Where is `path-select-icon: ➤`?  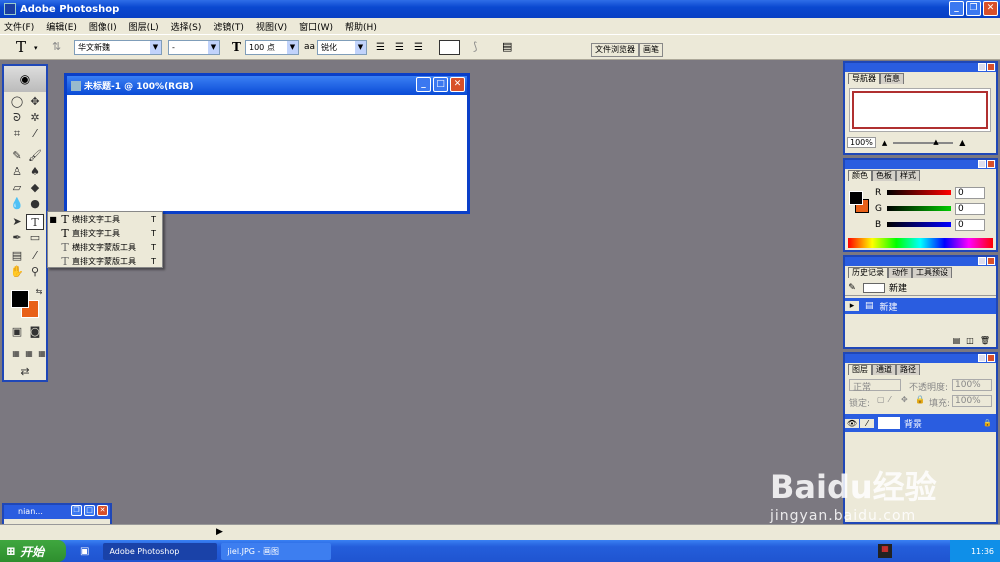
path-select-icon: ➤ is located at coordinates (17, 222).